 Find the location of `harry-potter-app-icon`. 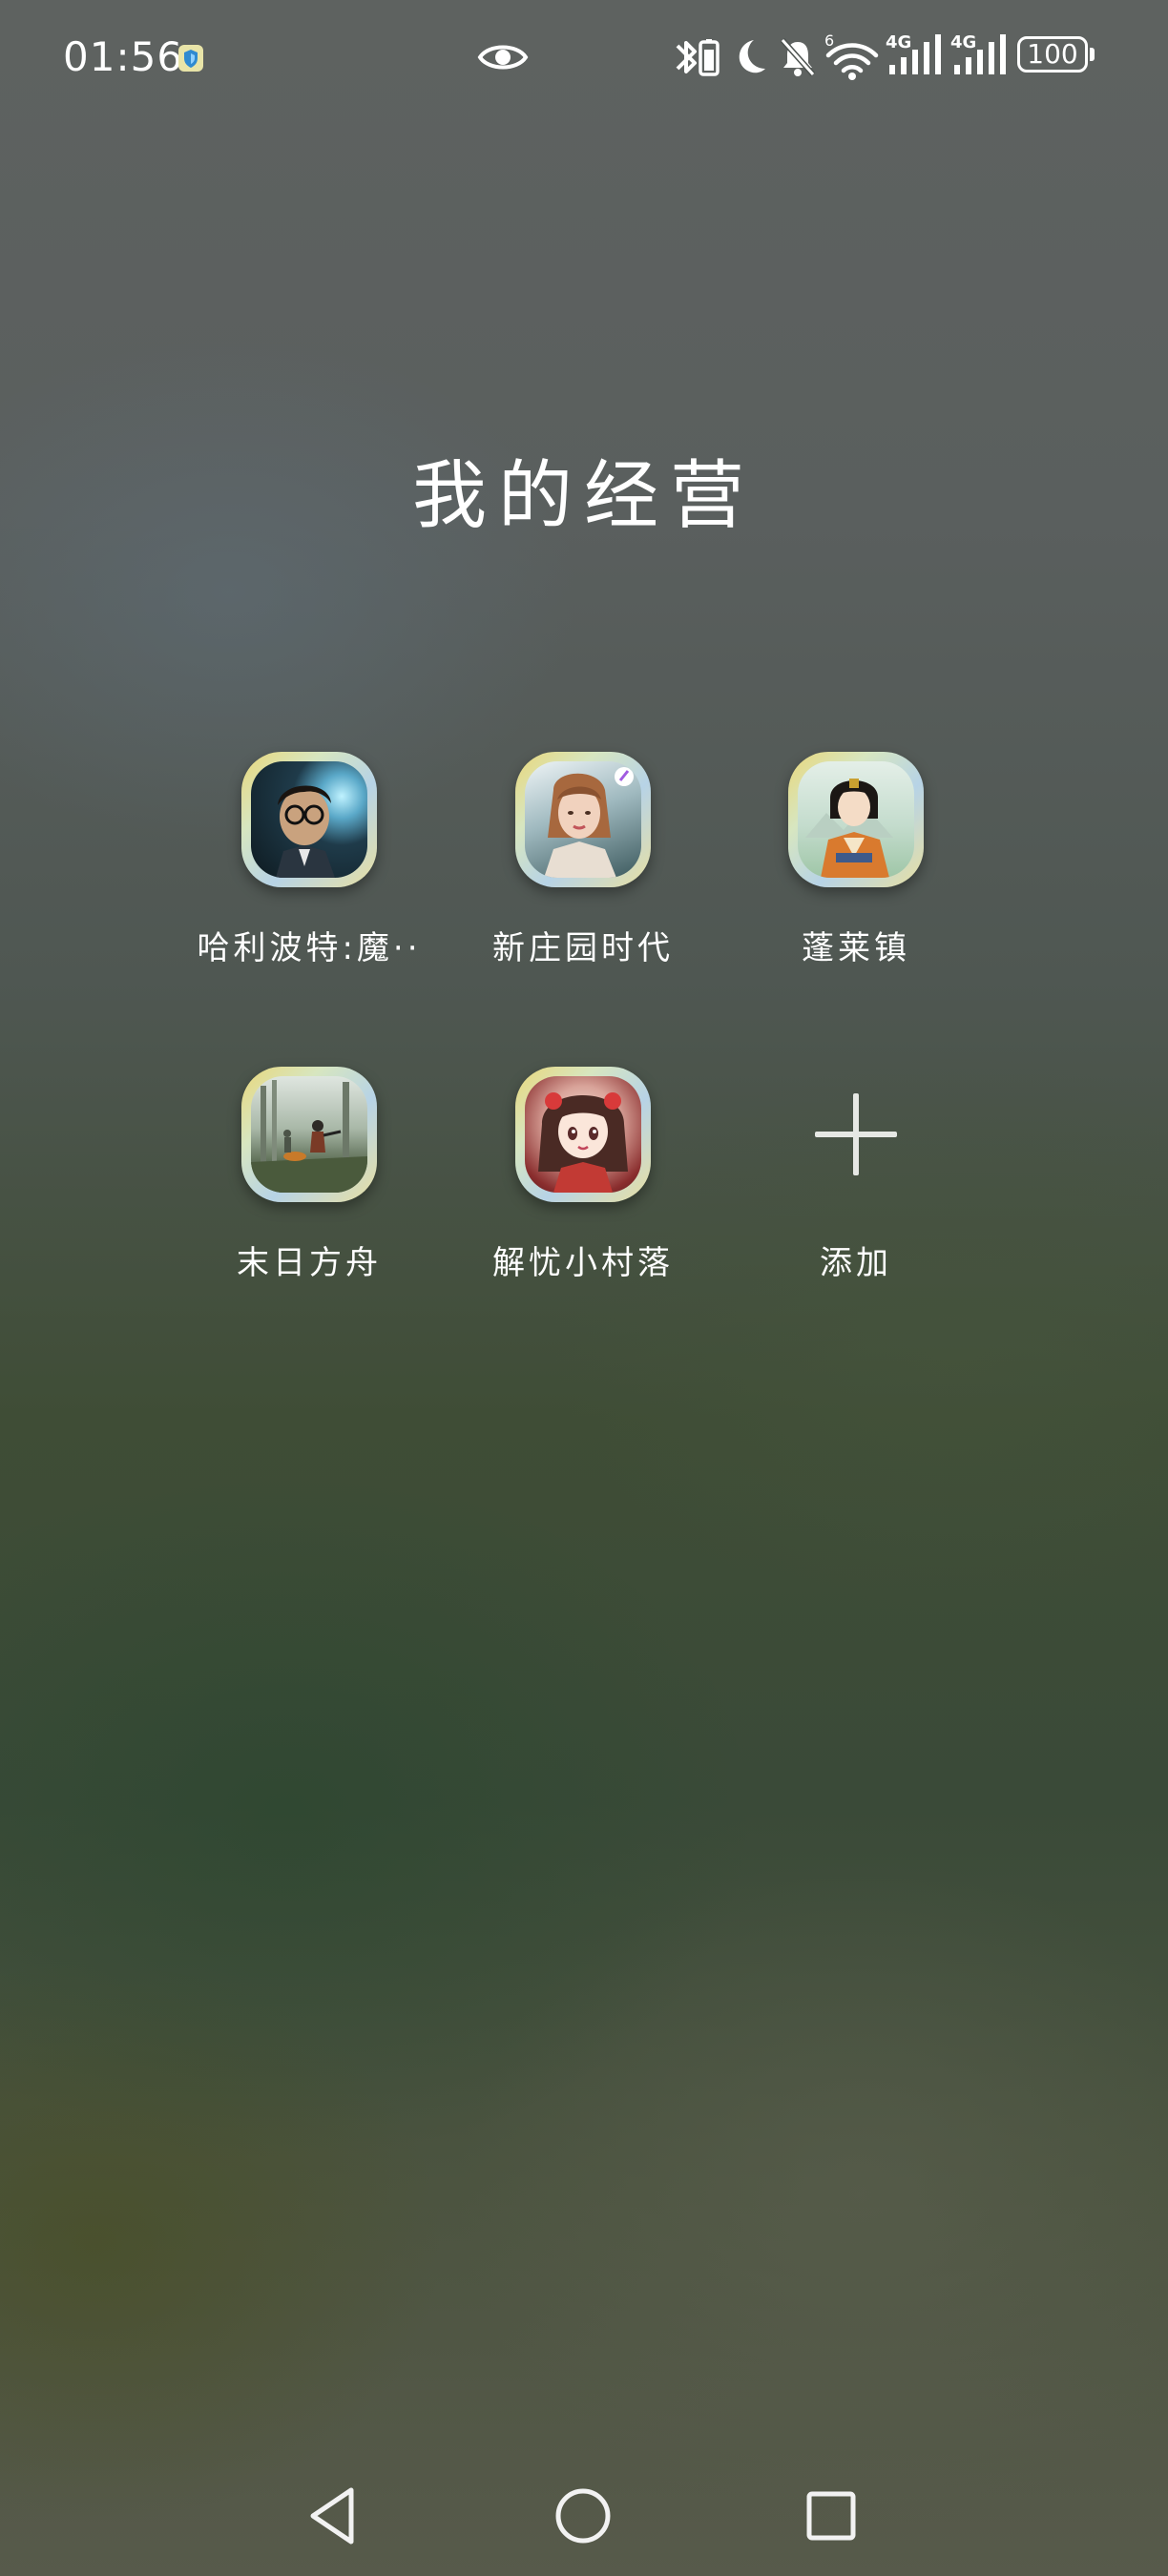

harry-potter-app-icon is located at coordinates (309, 819).